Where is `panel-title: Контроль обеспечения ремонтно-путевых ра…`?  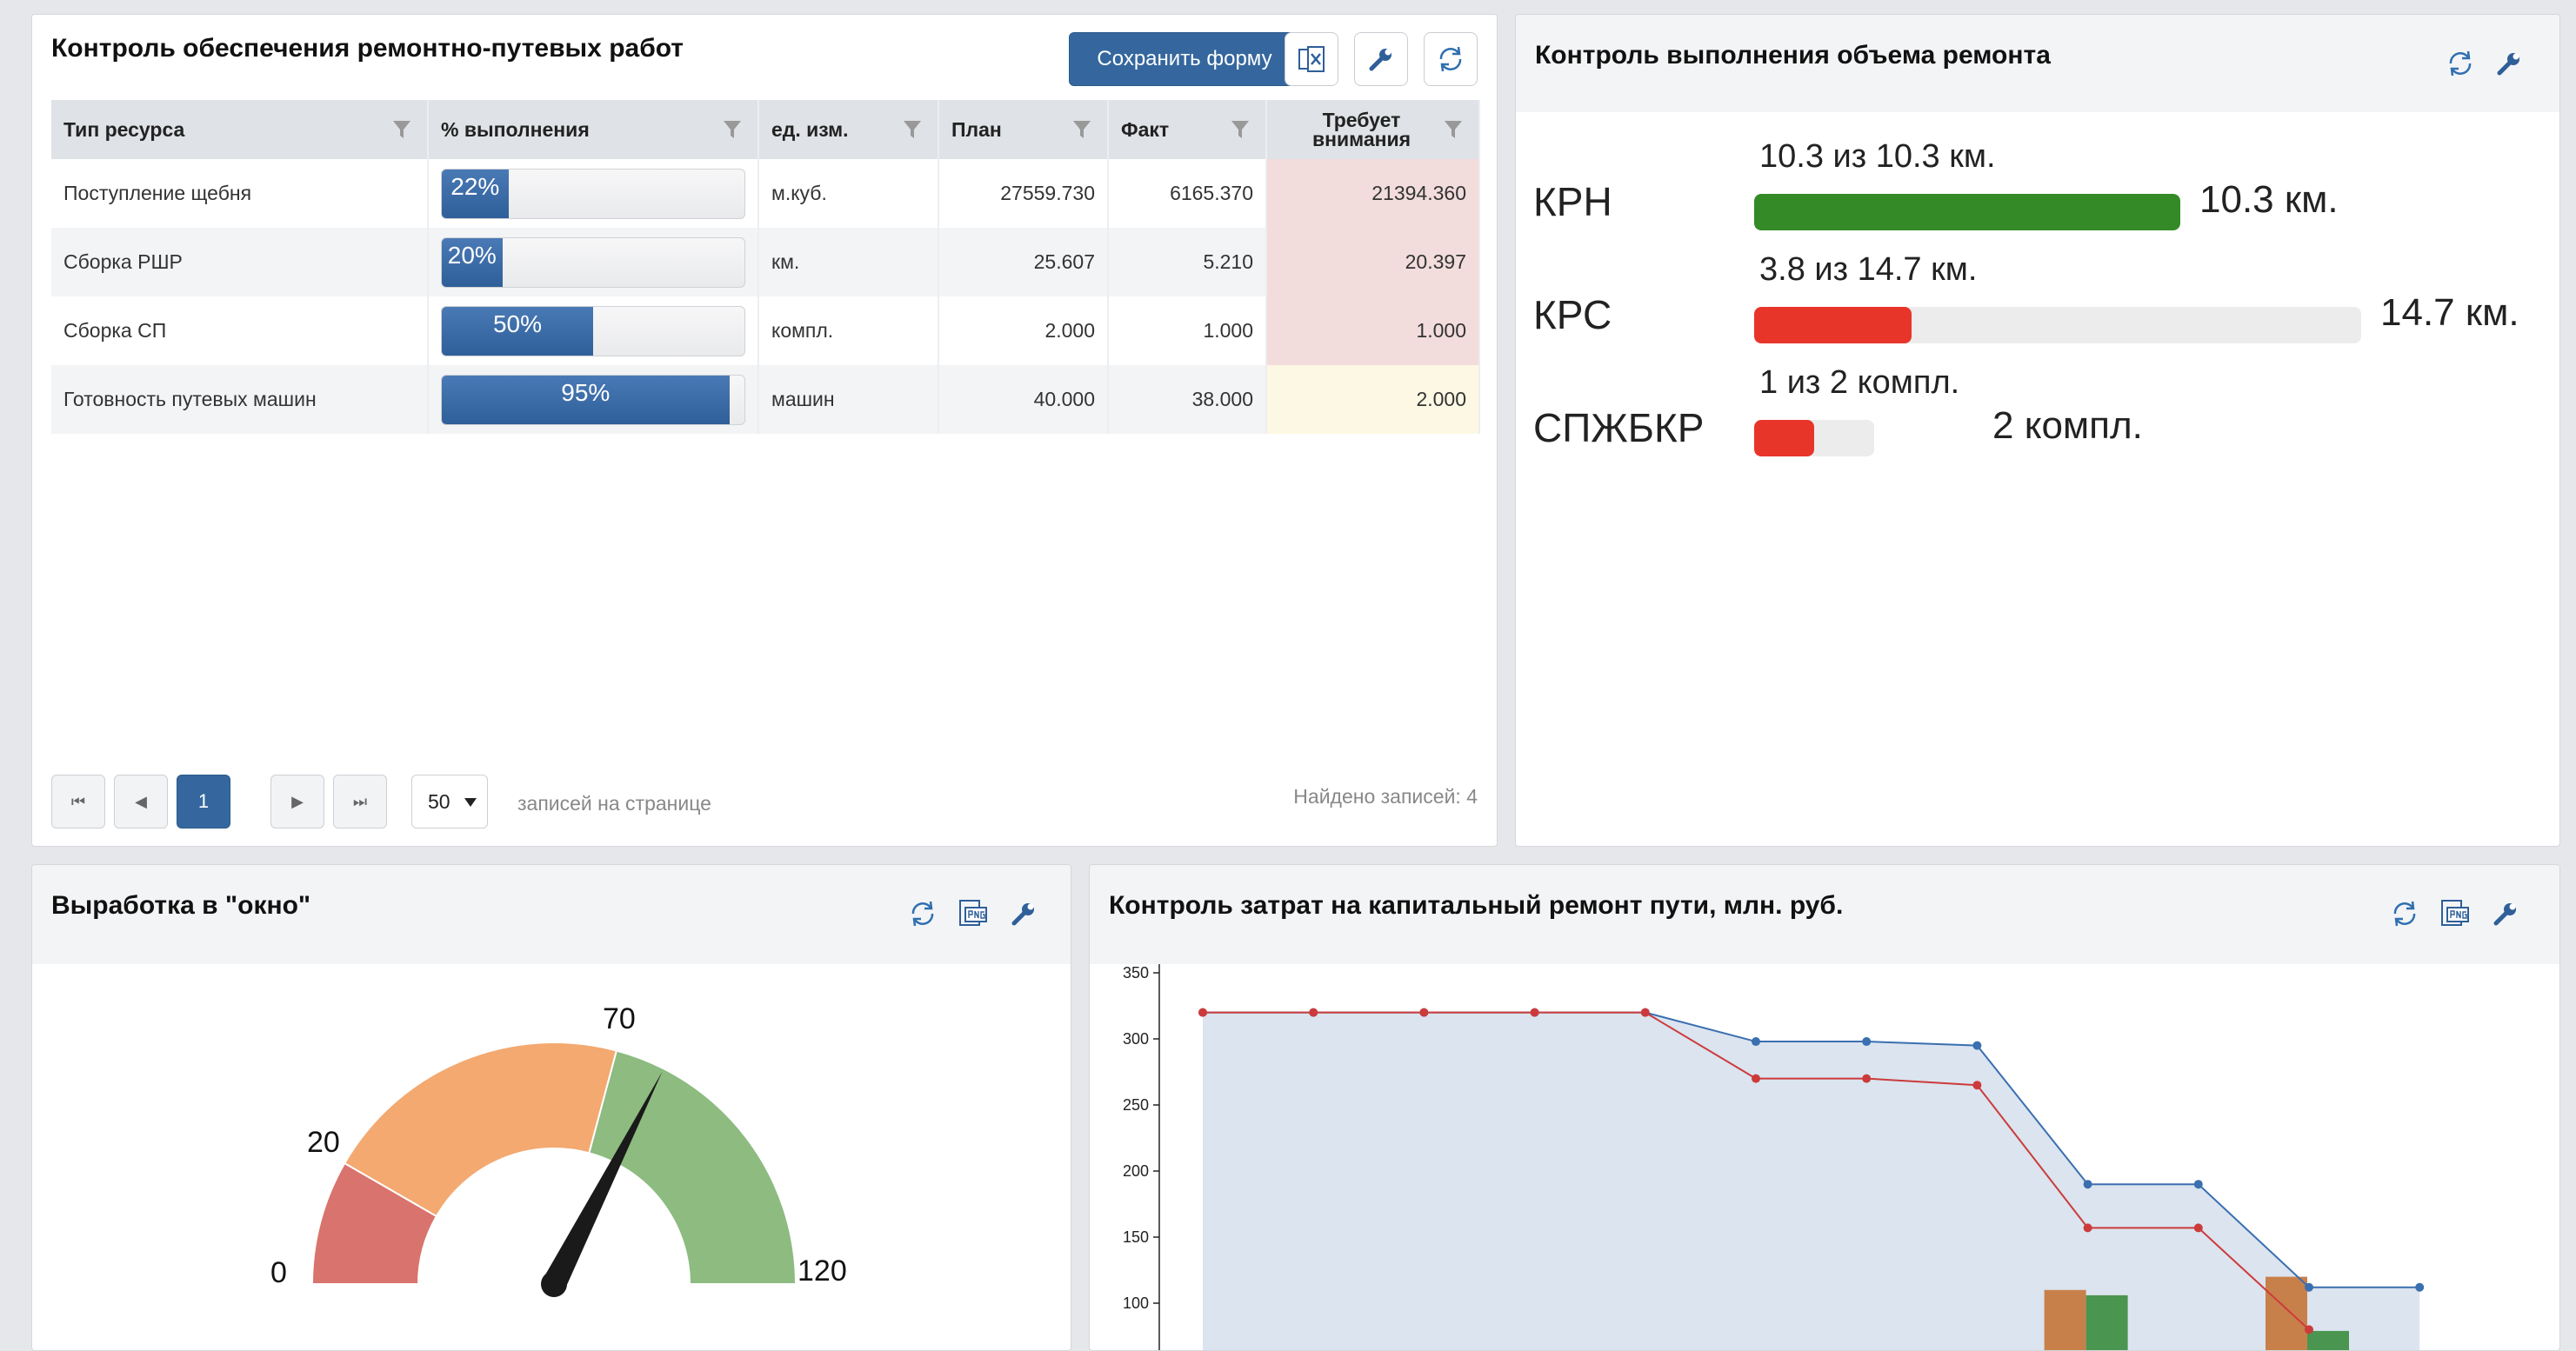
panel-title: Контроль обеспечения ремонтно-путевых ра… is located at coordinates (367, 48).